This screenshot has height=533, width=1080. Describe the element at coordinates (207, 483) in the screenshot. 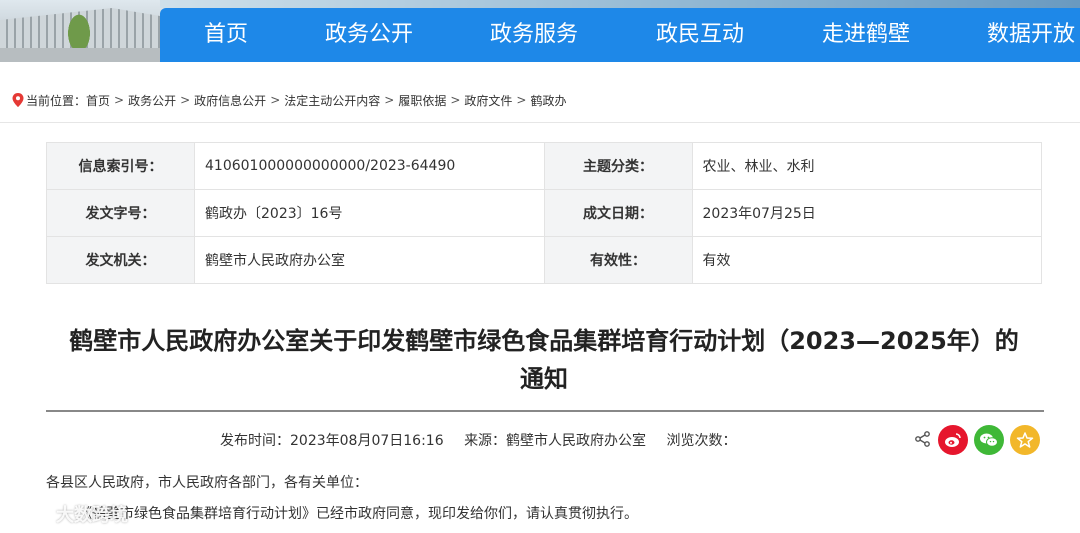

I see `article-salutation: 各县区人民政府，市人民政府各部门，各有关单位：` at that location.